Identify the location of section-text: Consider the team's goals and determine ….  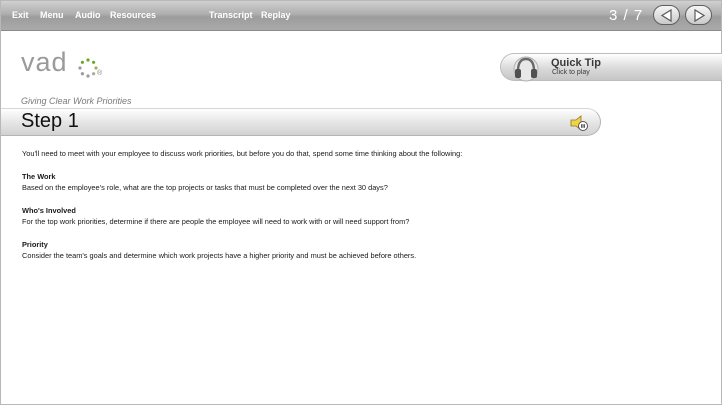
(219, 255).